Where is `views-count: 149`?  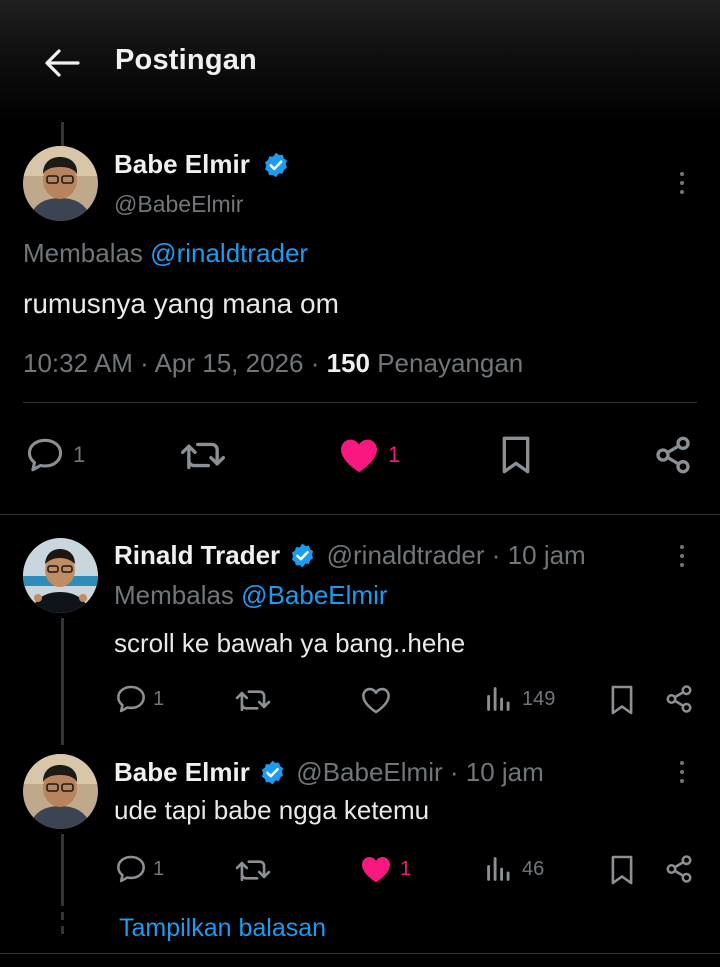 views-count: 149 is located at coordinates (539, 698).